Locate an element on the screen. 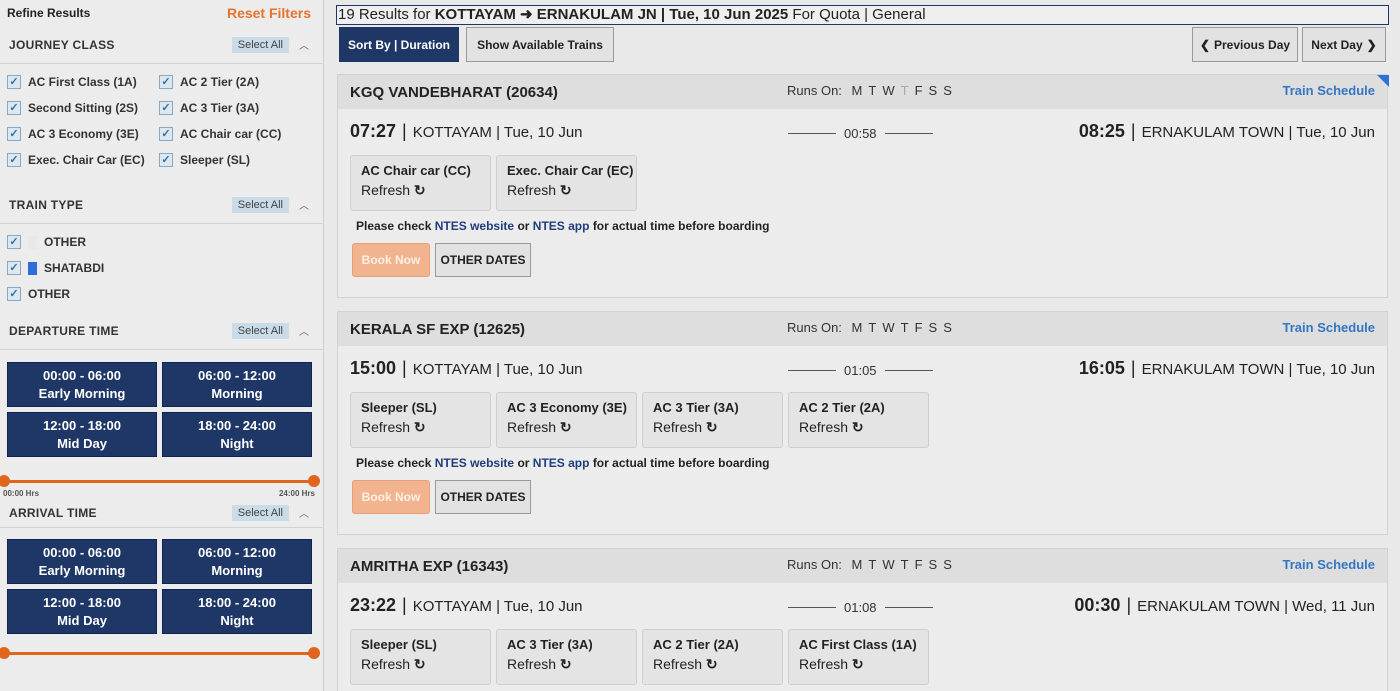 The height and width of the screenshot is (691, 1400). class-availability-card: AC Chair car (CC) Refresh ↻ is located at coordinates (420, 183).